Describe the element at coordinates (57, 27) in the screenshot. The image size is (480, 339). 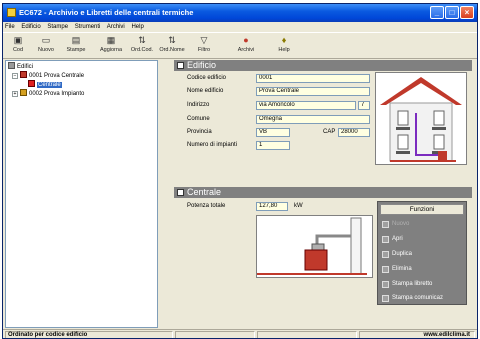
I see `menu-stampe: Stampe` at that location.